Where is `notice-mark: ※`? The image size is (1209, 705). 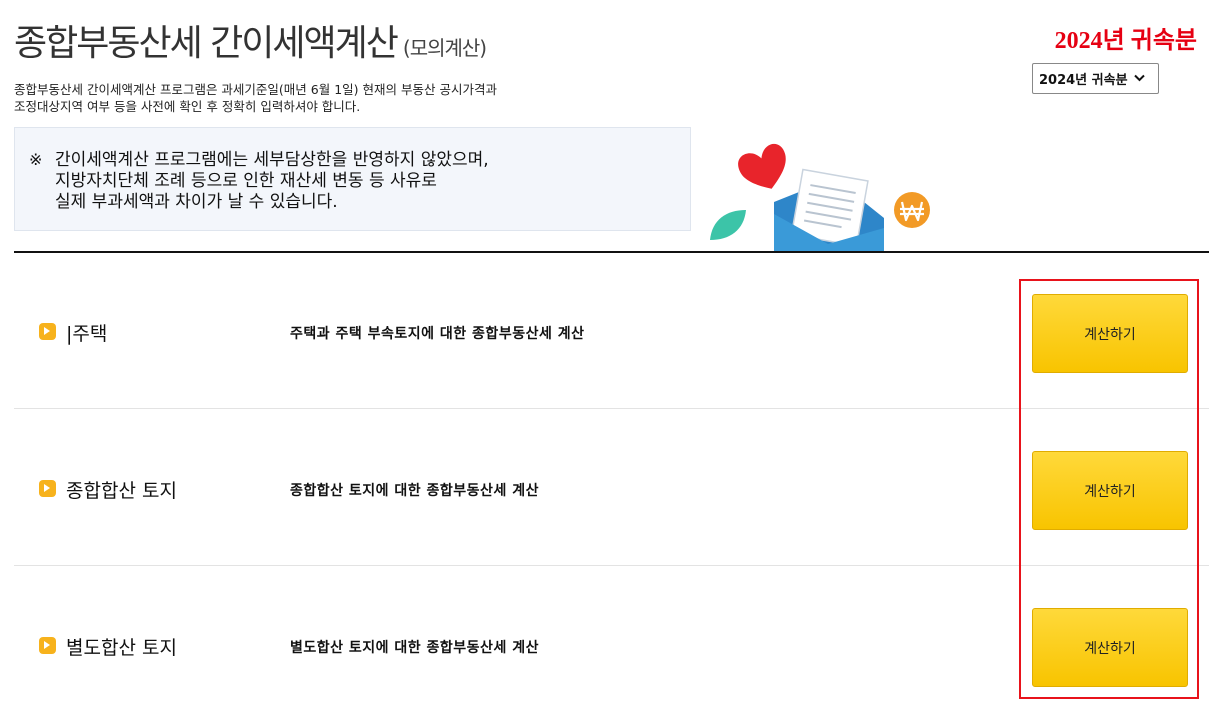
notice-mark: ※ is located at coordinates (36, 159).